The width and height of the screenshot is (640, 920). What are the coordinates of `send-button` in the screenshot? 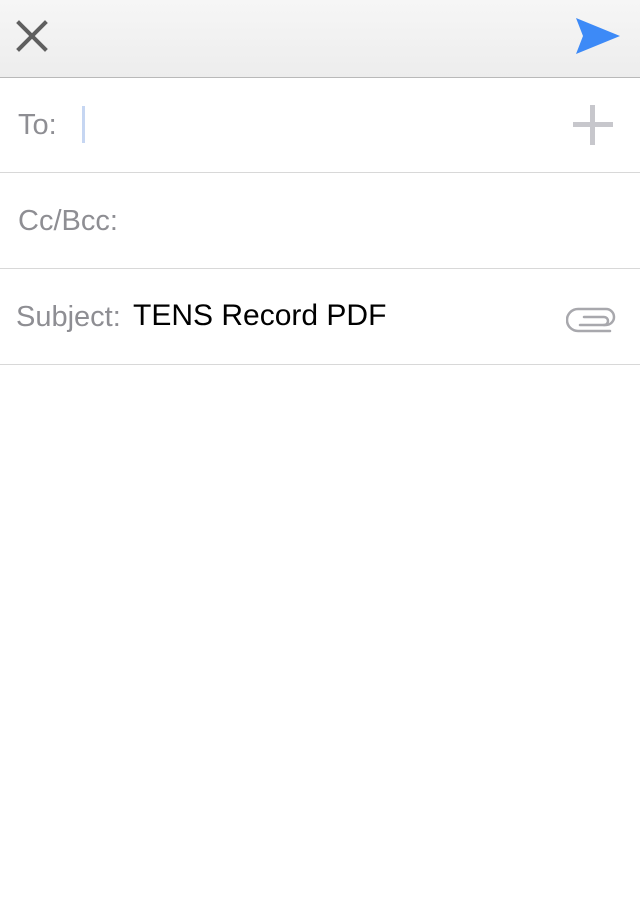 It's located at (598, 36).